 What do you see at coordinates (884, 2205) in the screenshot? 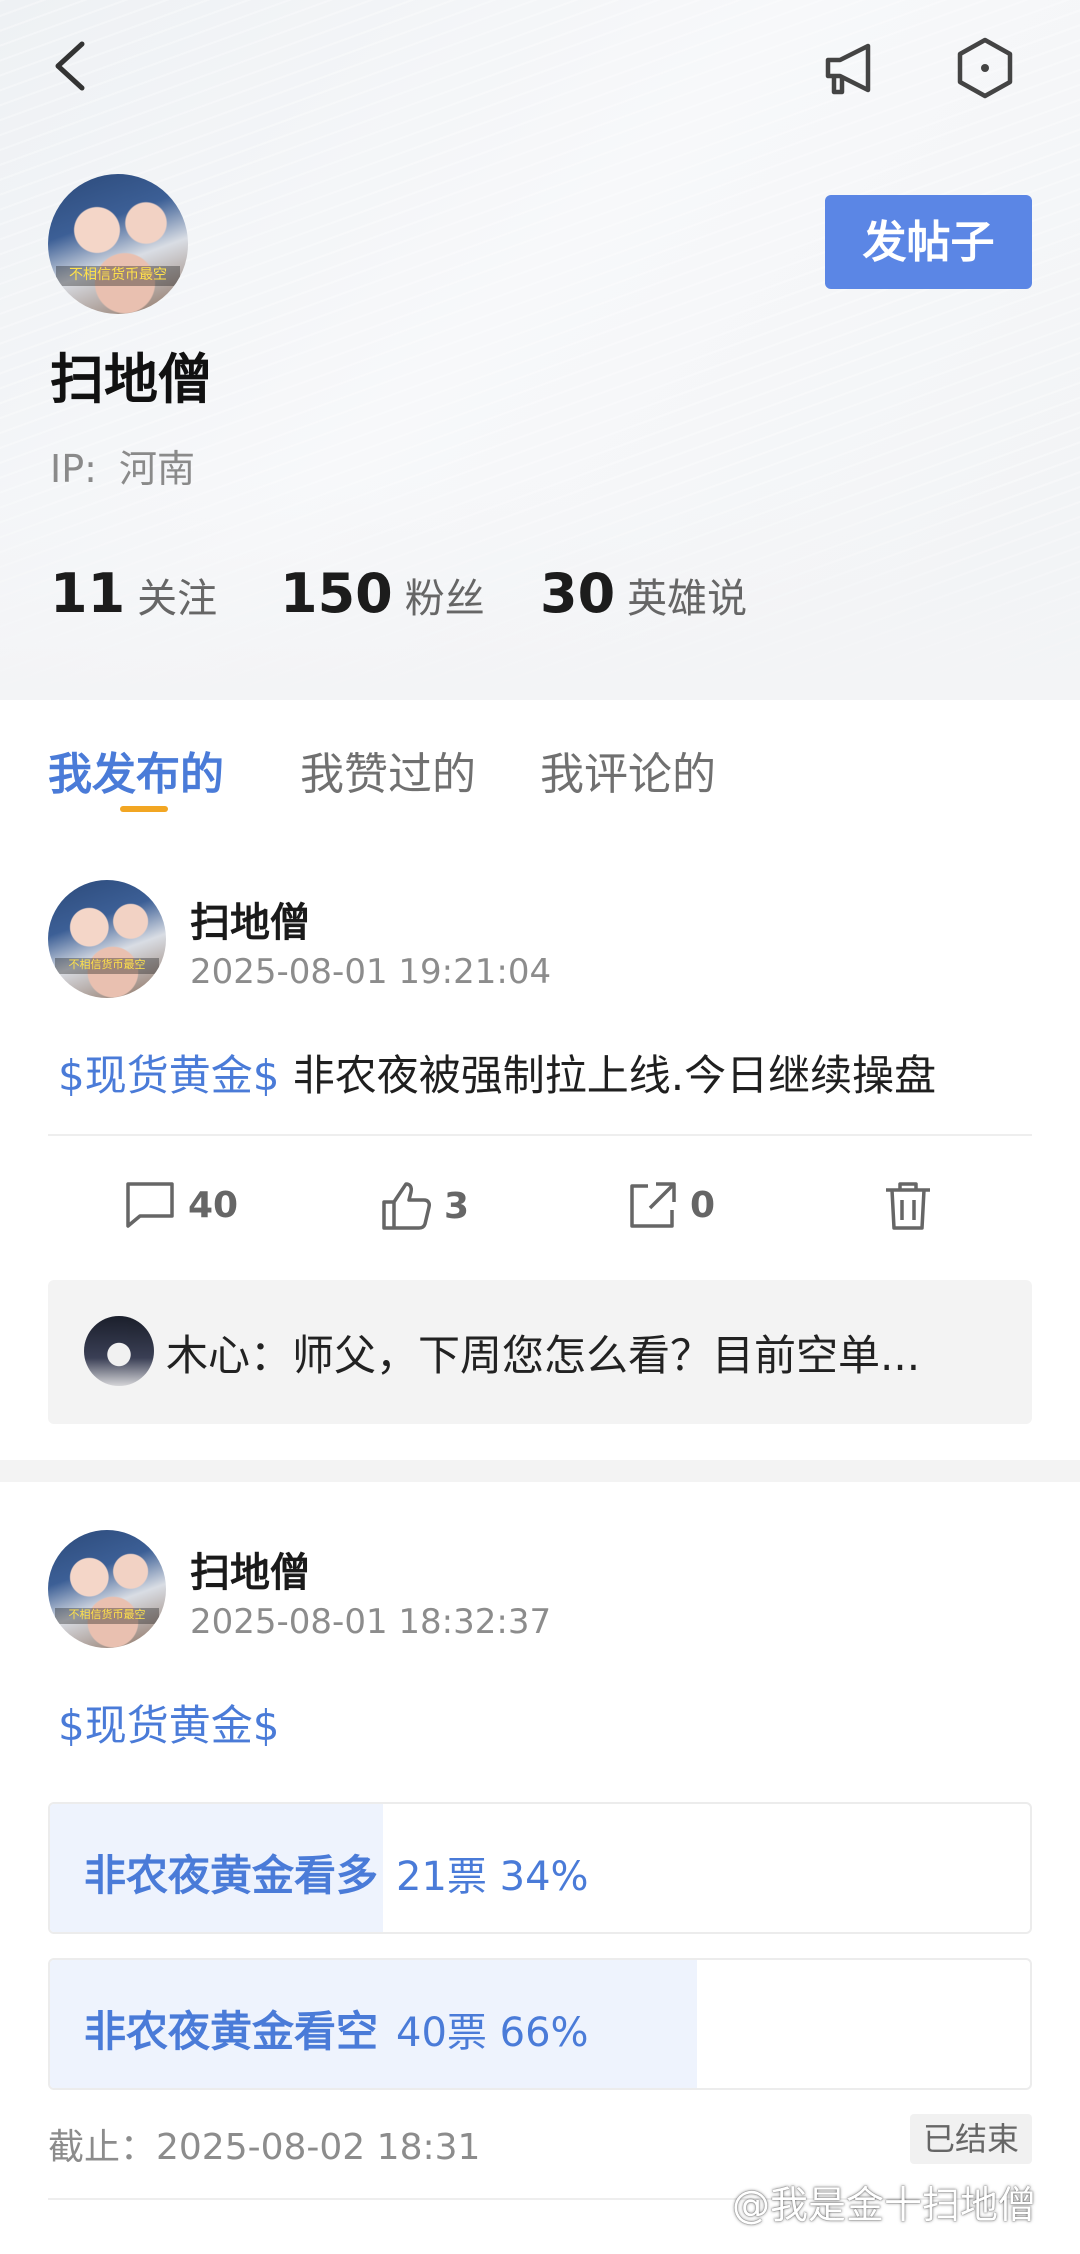
I see `watermark: @我是金十扫地僧` at bounding box center [884, 2205].